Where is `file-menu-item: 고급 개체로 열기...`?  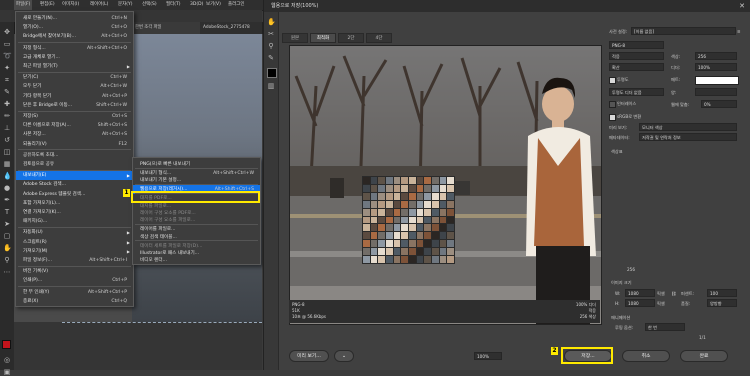 file-menu-item: 고급 개체로 열기... is located at coordinates (74, 57).